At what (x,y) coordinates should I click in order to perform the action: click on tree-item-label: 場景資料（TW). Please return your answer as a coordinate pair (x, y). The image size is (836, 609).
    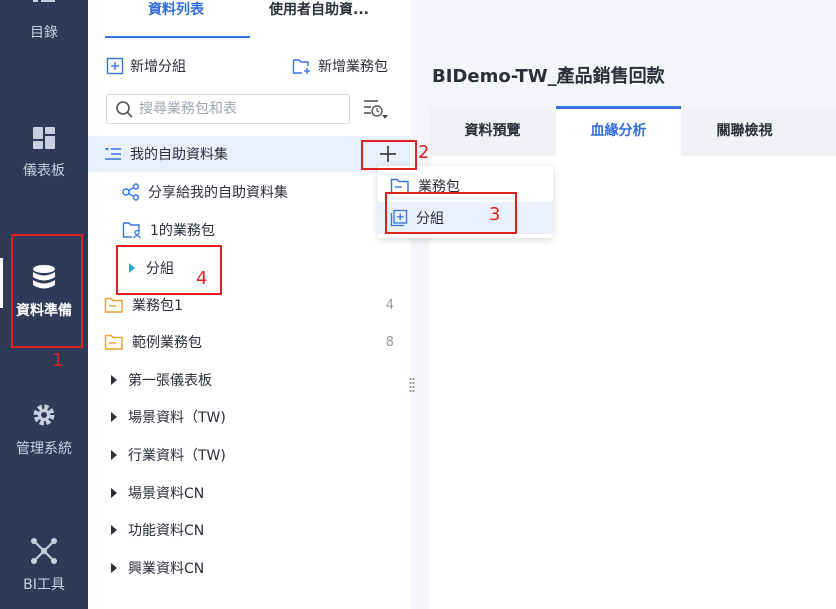
    Looking at the image, I should click on (177, 418).